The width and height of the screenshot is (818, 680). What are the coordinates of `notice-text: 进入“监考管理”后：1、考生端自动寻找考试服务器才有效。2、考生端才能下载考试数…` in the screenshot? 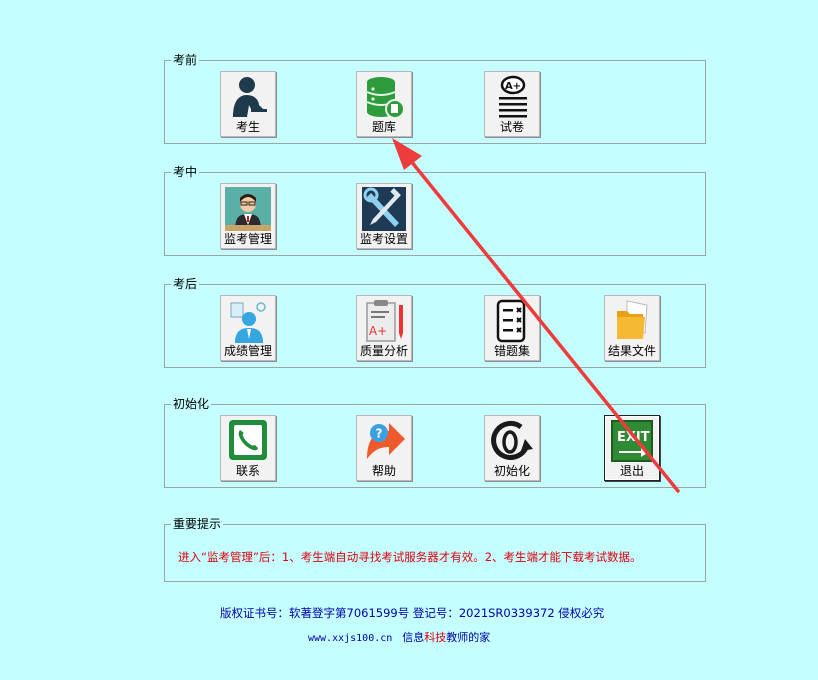 It's located at (410, 557).